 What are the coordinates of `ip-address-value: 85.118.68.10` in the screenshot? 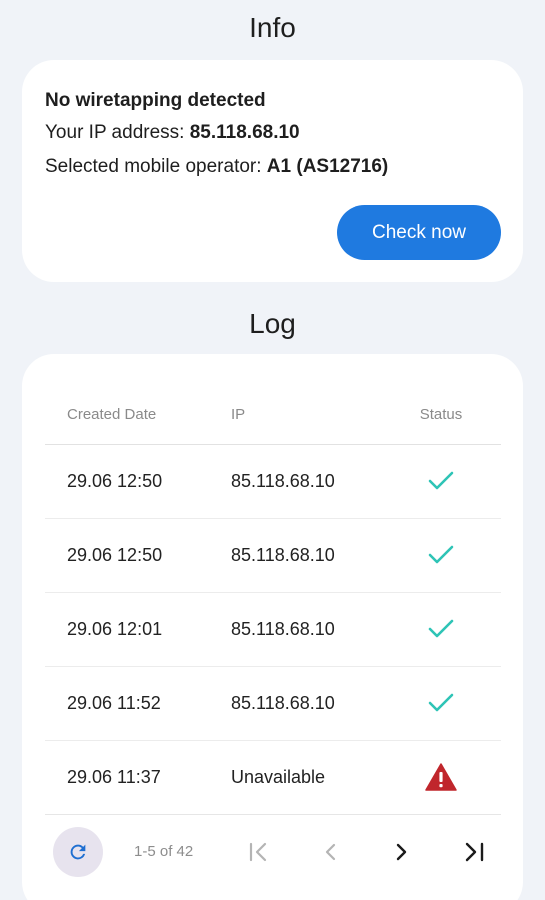 It's located at (244, 132).